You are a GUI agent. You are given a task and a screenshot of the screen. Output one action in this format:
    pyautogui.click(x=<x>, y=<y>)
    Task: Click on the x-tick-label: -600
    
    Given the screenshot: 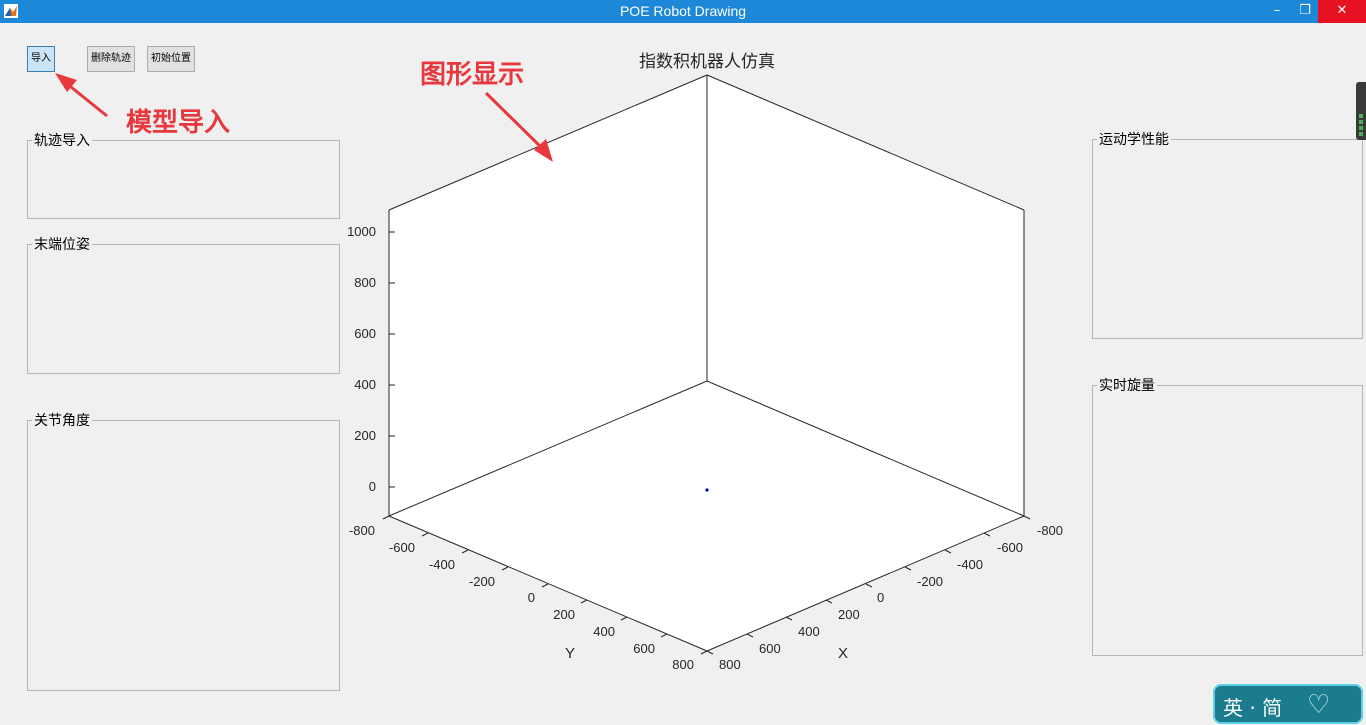 What is the action you would take?
    pyautogui.click(x=1010, y=547)
    